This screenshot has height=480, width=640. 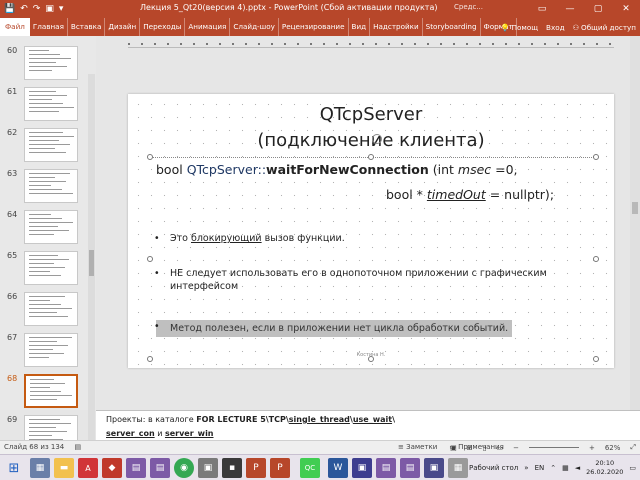 What do you see at coordinates (598, 9) in the screenshot?
I see `restore-button: ▢` at bounding box center [598, 9].